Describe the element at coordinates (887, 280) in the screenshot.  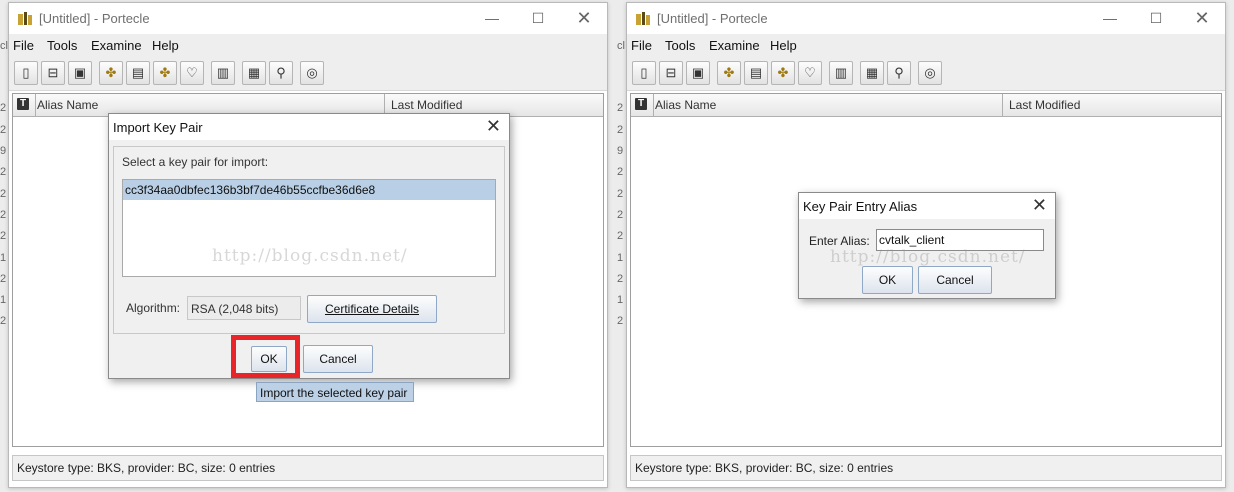
I see `ok-button: OK` at that location.